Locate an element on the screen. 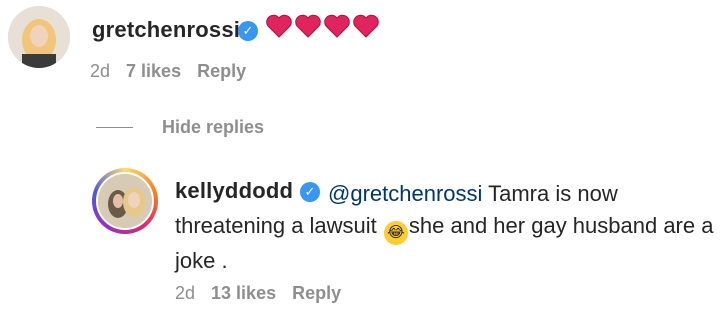  reply-time: 2d is located at coordinates (185, 293).